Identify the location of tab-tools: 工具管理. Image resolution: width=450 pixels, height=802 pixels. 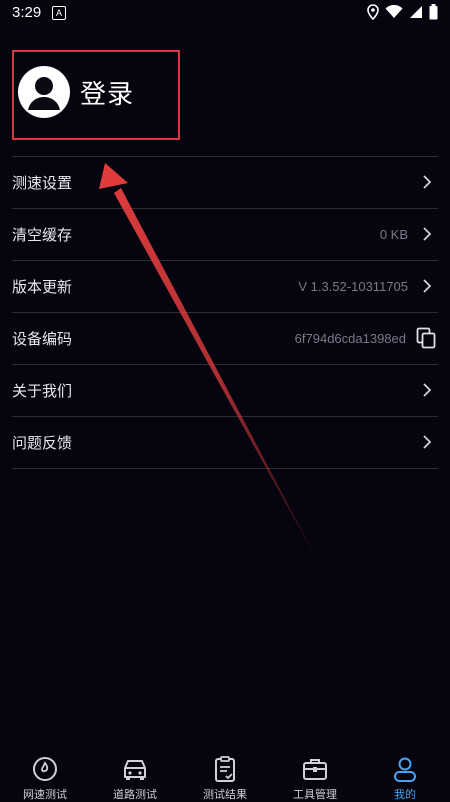
(315, 772).